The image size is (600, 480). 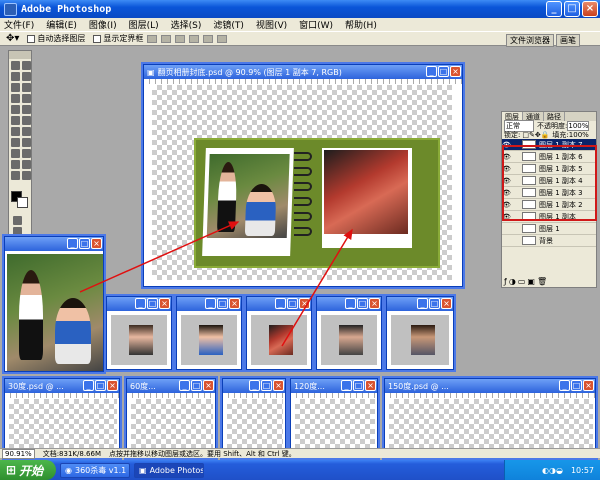 I want to click on brush-tool-icon, so click(x=26, y=98).